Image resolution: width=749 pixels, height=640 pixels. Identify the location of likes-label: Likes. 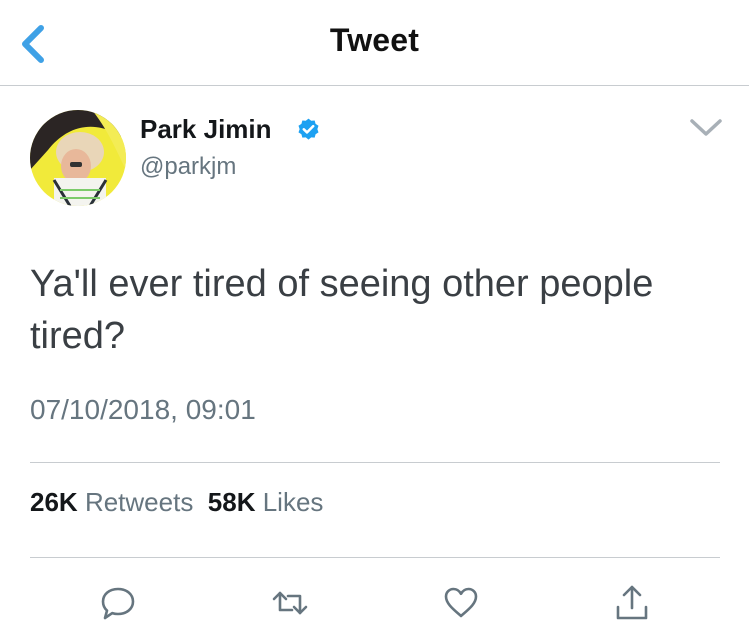
(293, 502).